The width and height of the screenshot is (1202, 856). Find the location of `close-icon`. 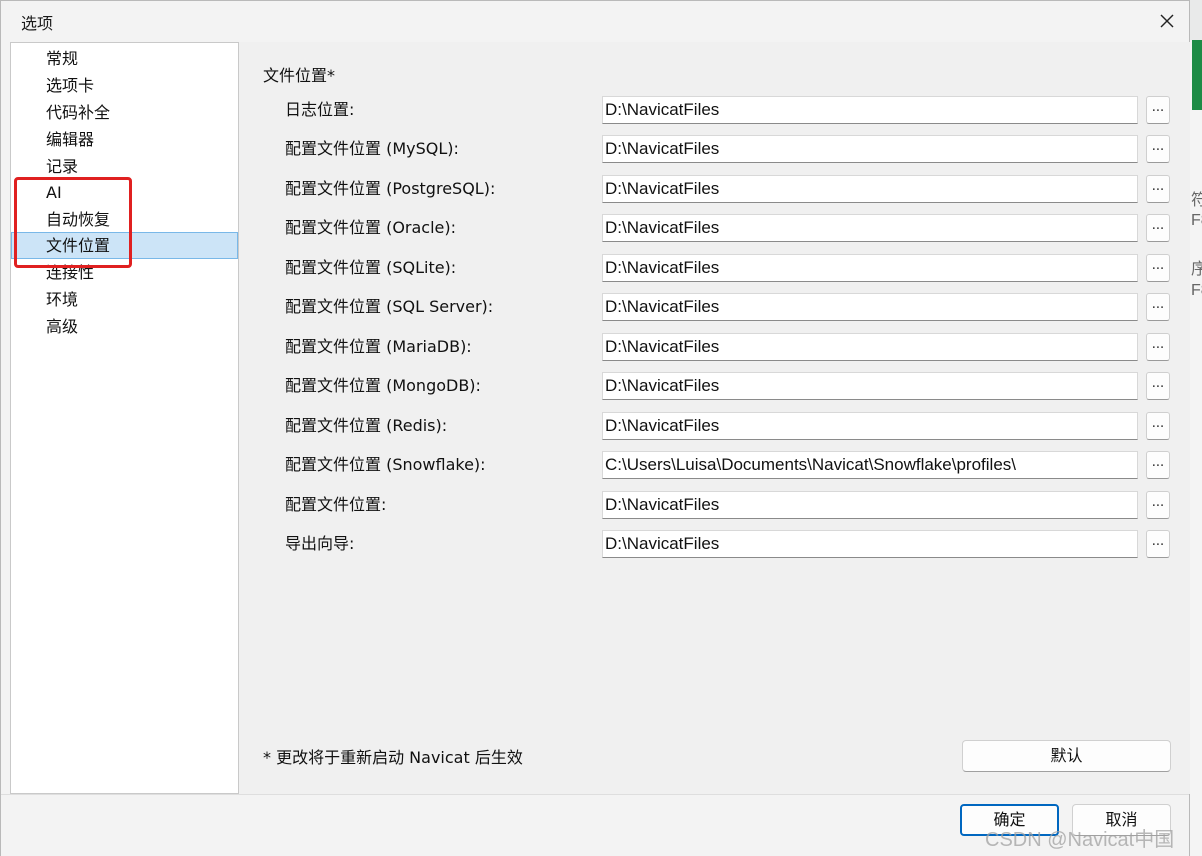

close-icon is located at coordinates (1167, 21).